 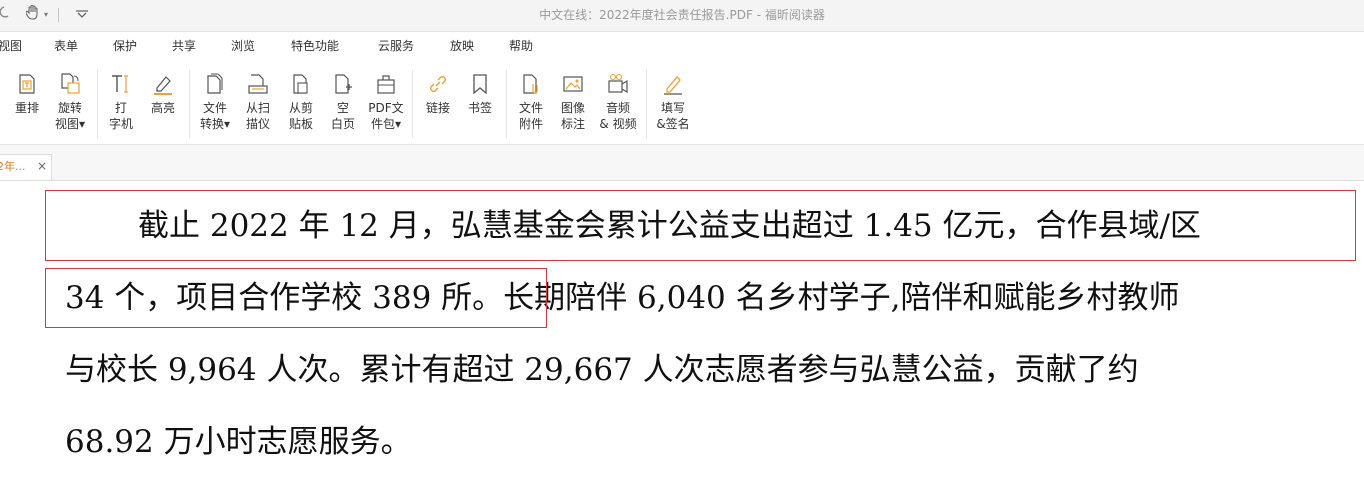 I want to click on pdf-package-icon, so click(x=386, y=84).